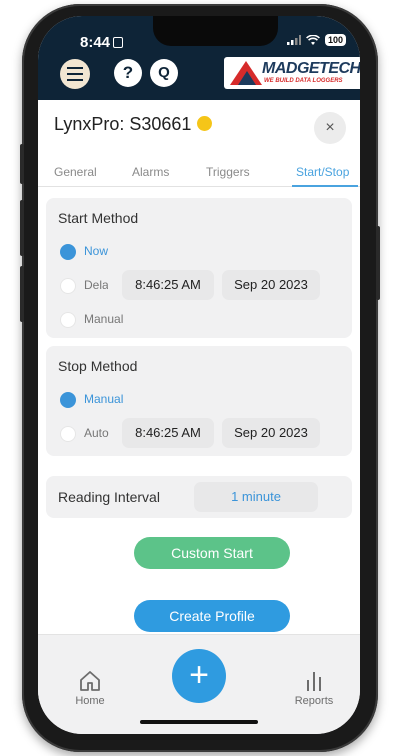  What do you see at coordinates (314, 681) in the screenshot?
I see `reports-icon` at bounding box center [314, 681].